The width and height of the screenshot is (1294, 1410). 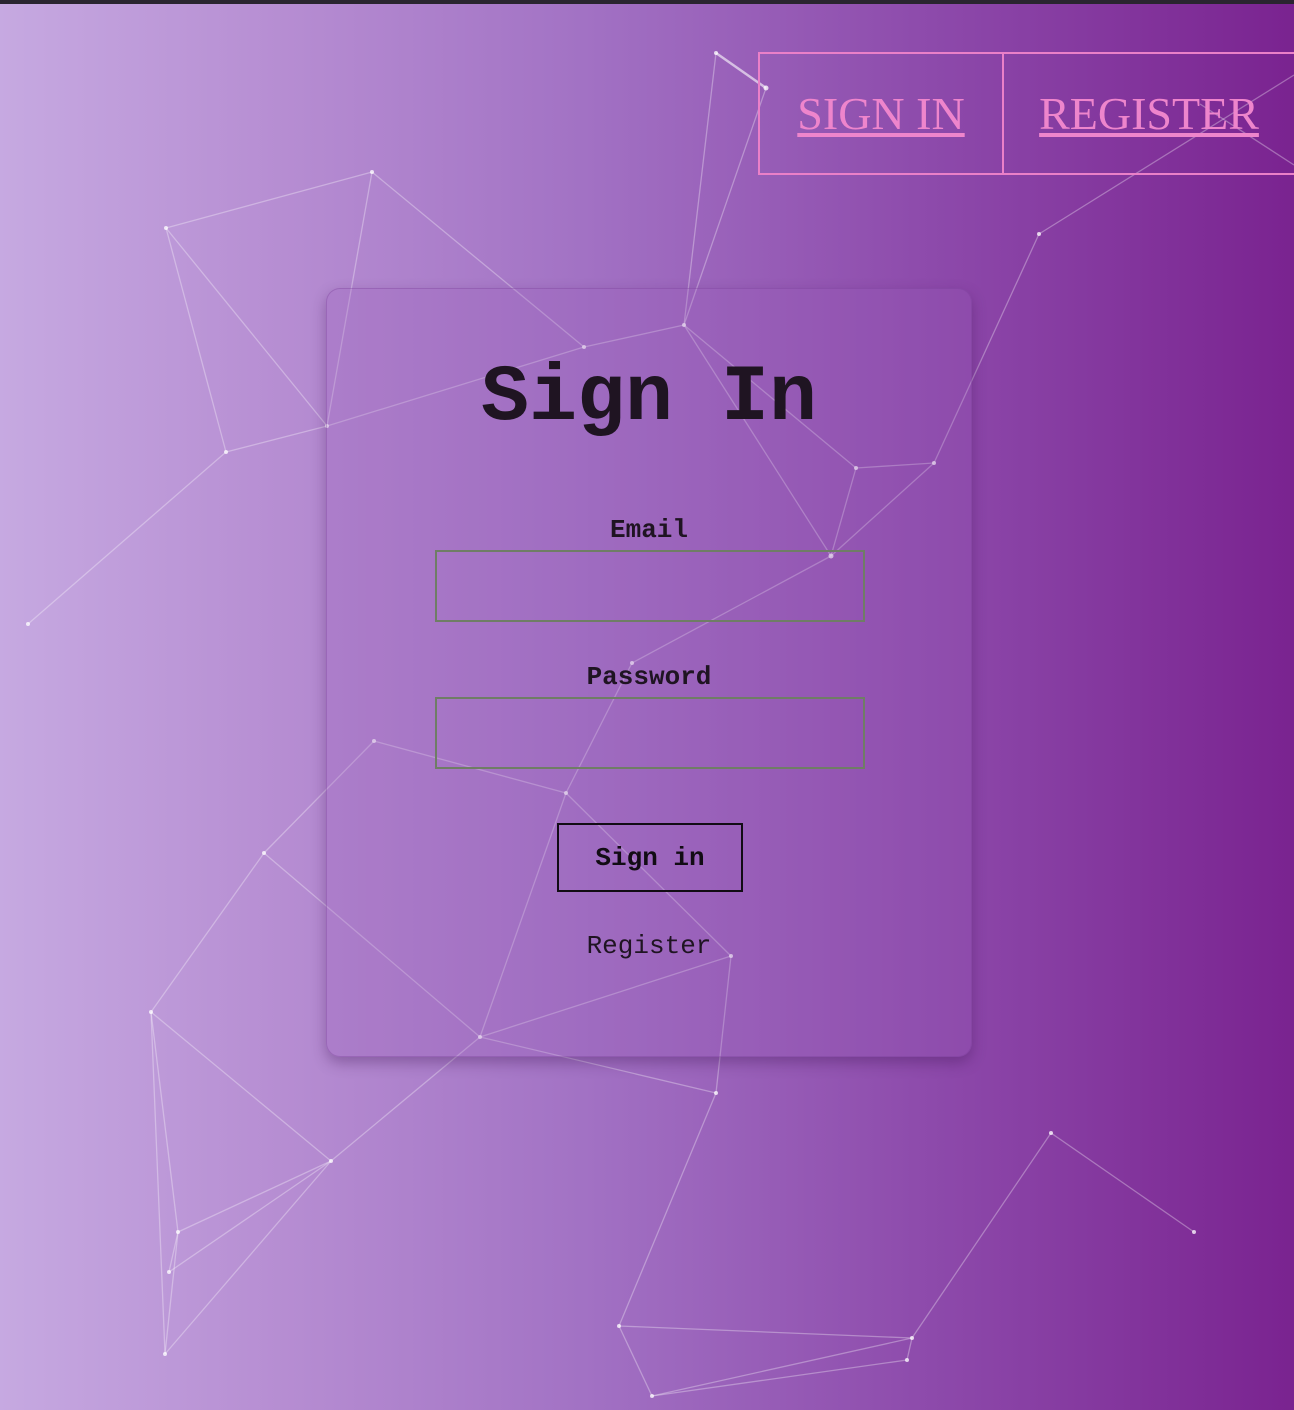 I want to click on page-title: Sign In, so click(x=649, y=398).